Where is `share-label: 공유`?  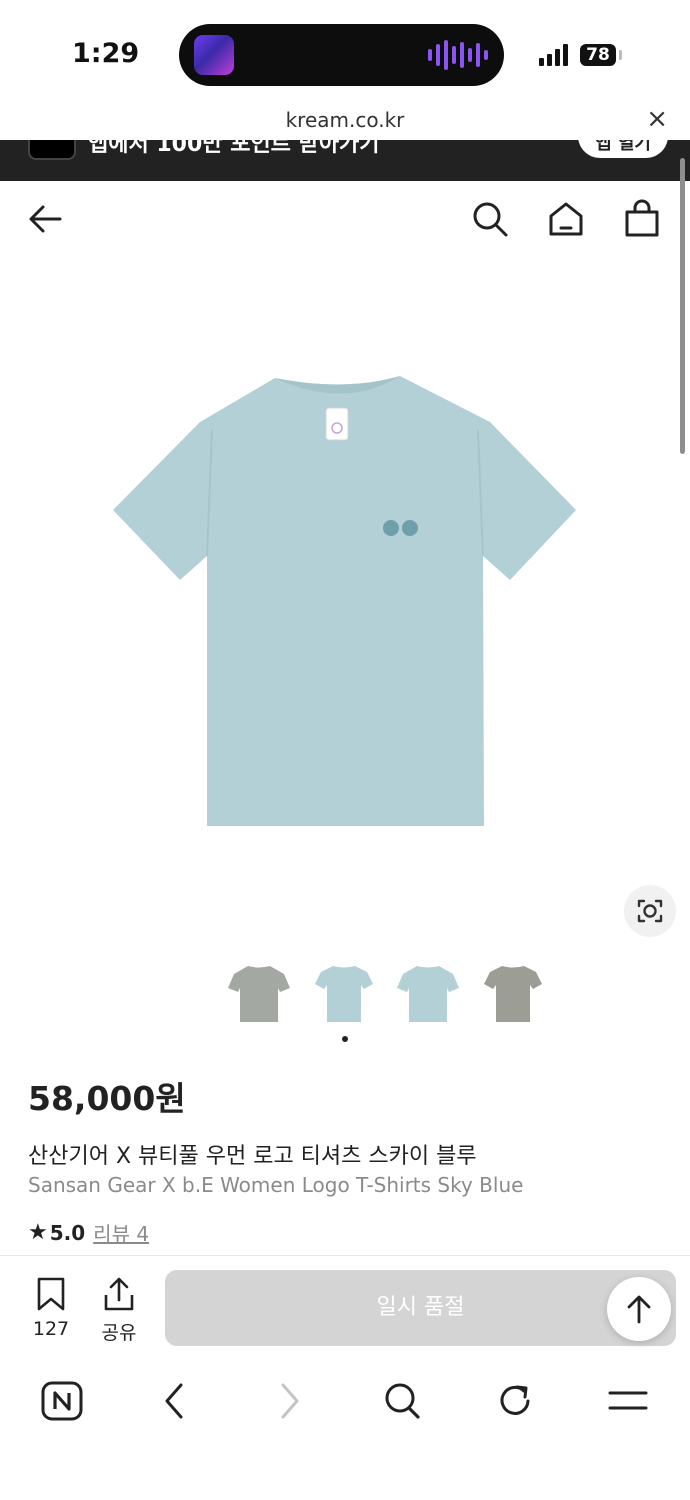
share-label: 공유 is located at coordinates (119, 1333).